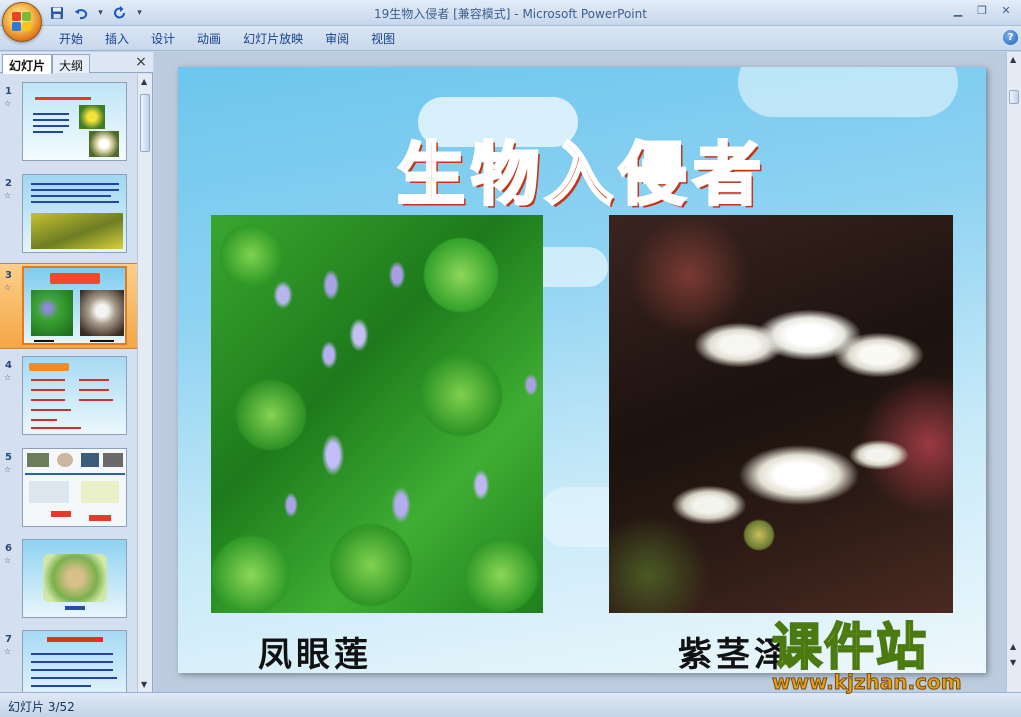  Describe the element at coordinates (163, 39) in the screenshot. I see `tab-design: 设计` at that location.